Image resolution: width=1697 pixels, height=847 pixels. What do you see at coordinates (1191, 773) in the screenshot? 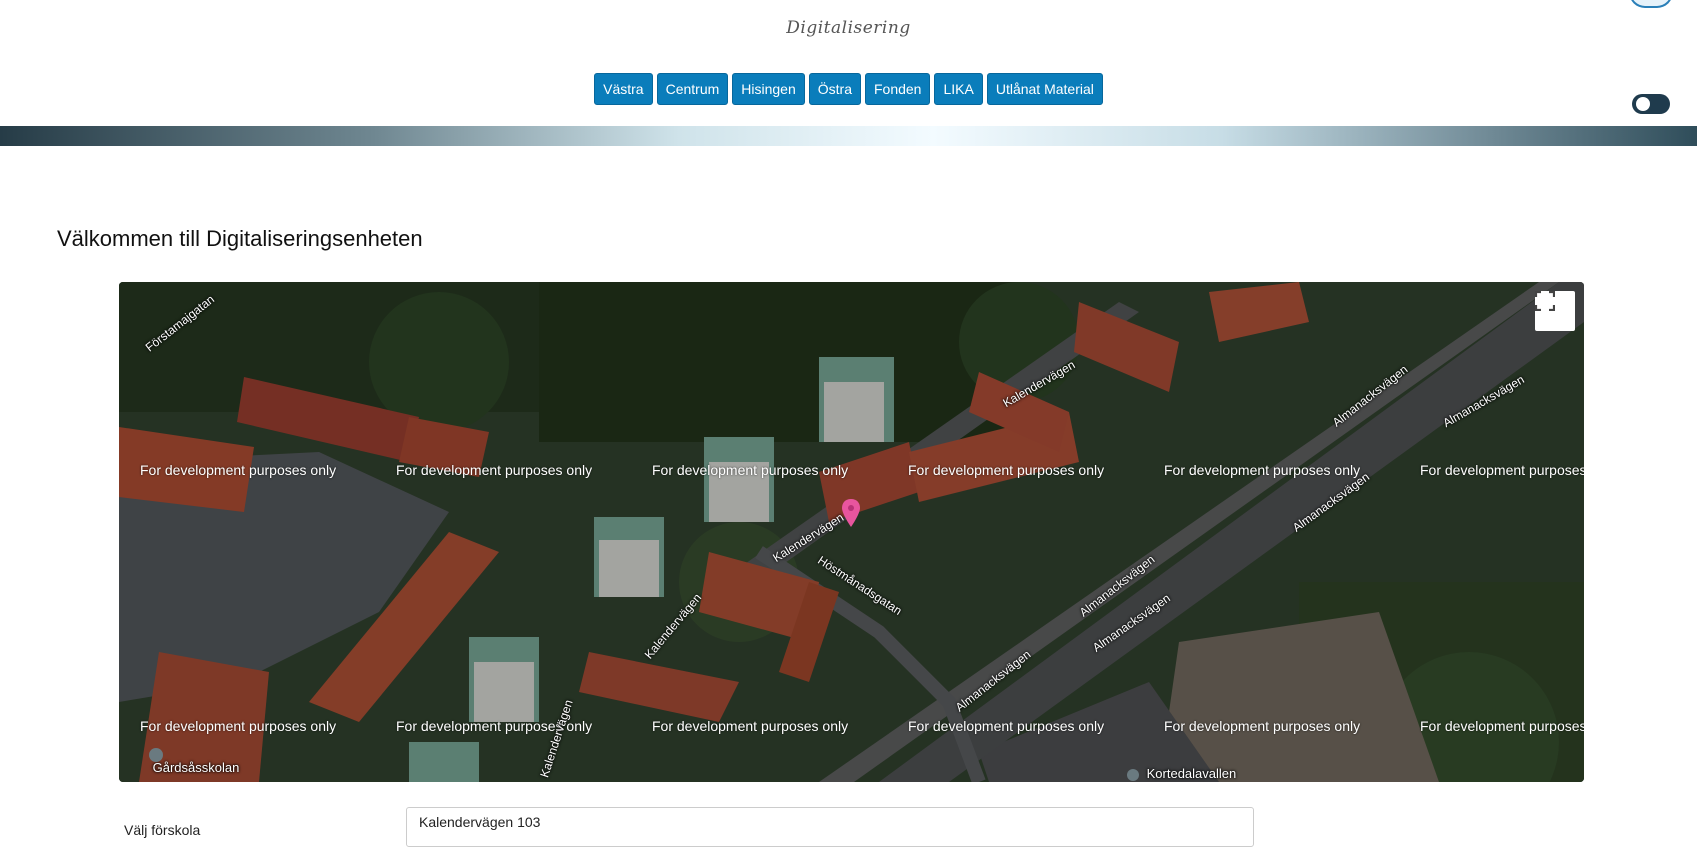
I see `poi-name: Kortedalavallen` at bounding box center [1191, 773].